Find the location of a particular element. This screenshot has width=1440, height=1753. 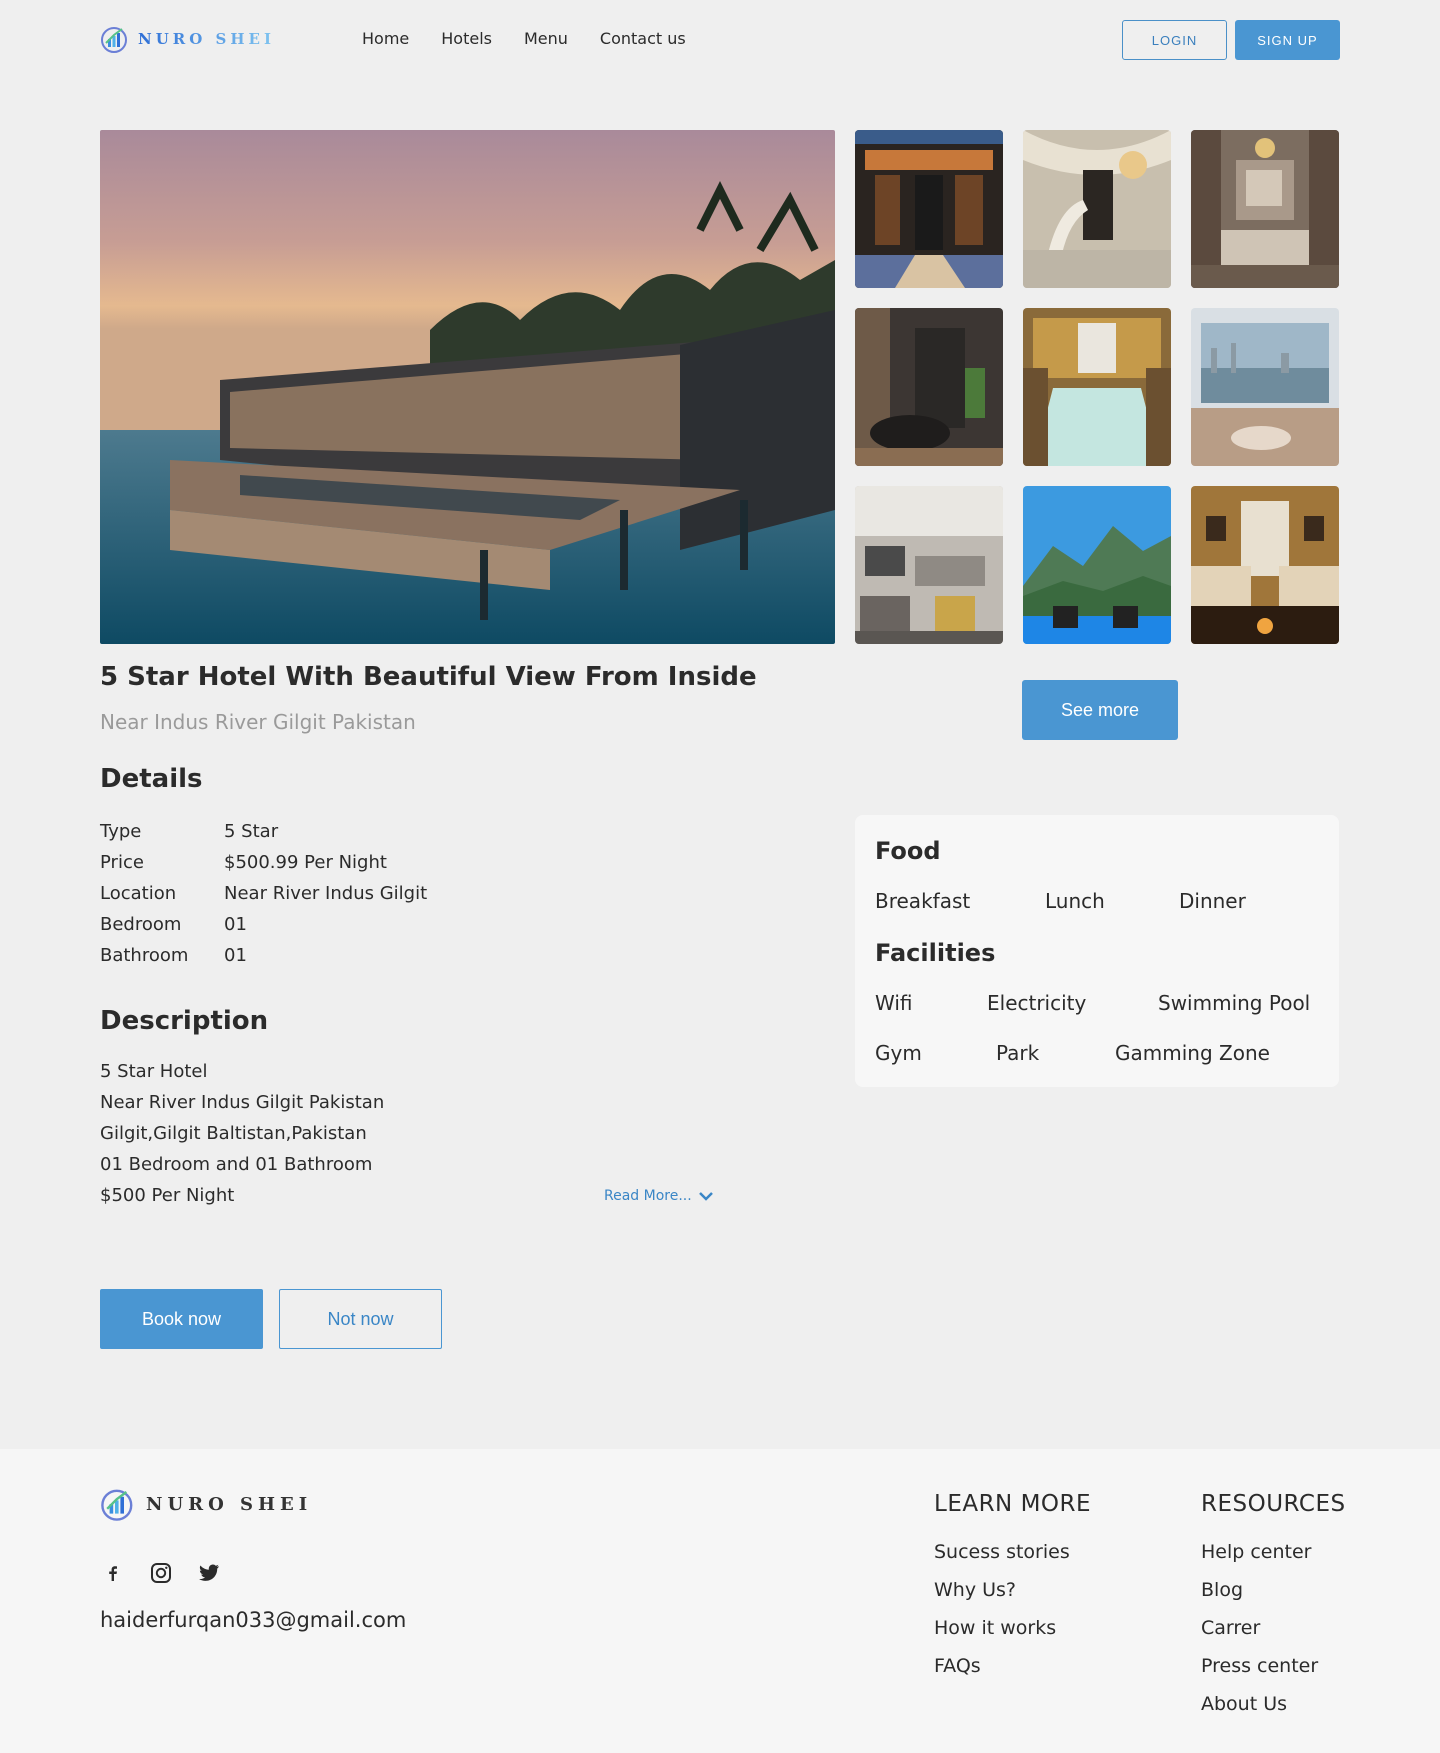

details-key: Type is located at coordinates (121, 831).